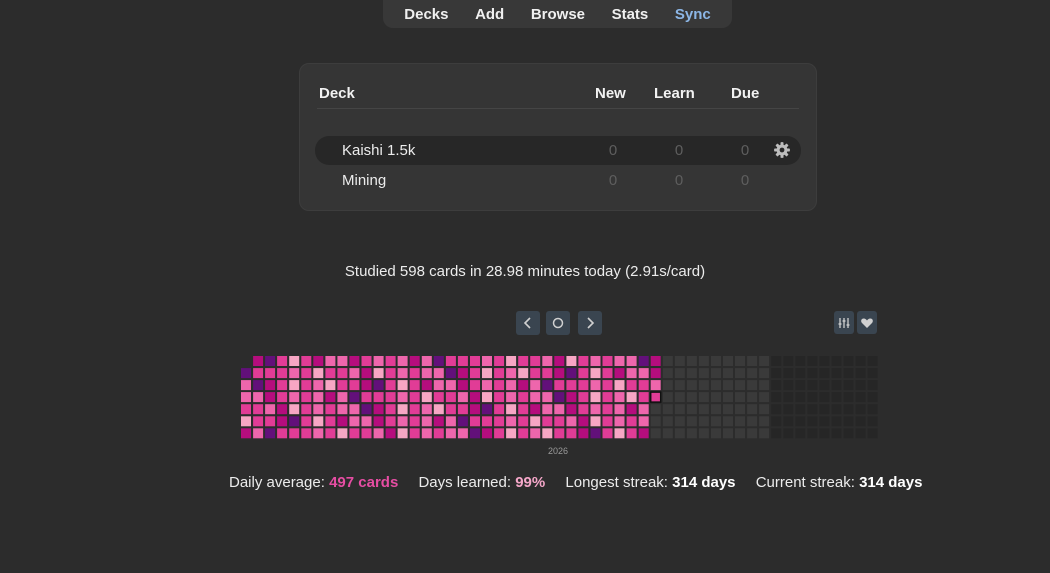 The width and height of the screenshot is (1050, 573). What do you see at coordinates (558, 180) in the screenshot?
I see `deck-row-mining: Mining 0 0 0` at bounding box center [558, 180].